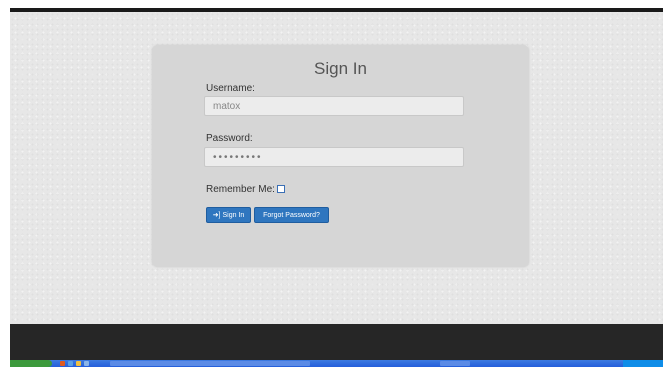 The width and height of the screenshot is (663, 367). Describe the element at coordinates (334, 157) in the screenshot. I see `password-input` at that location.